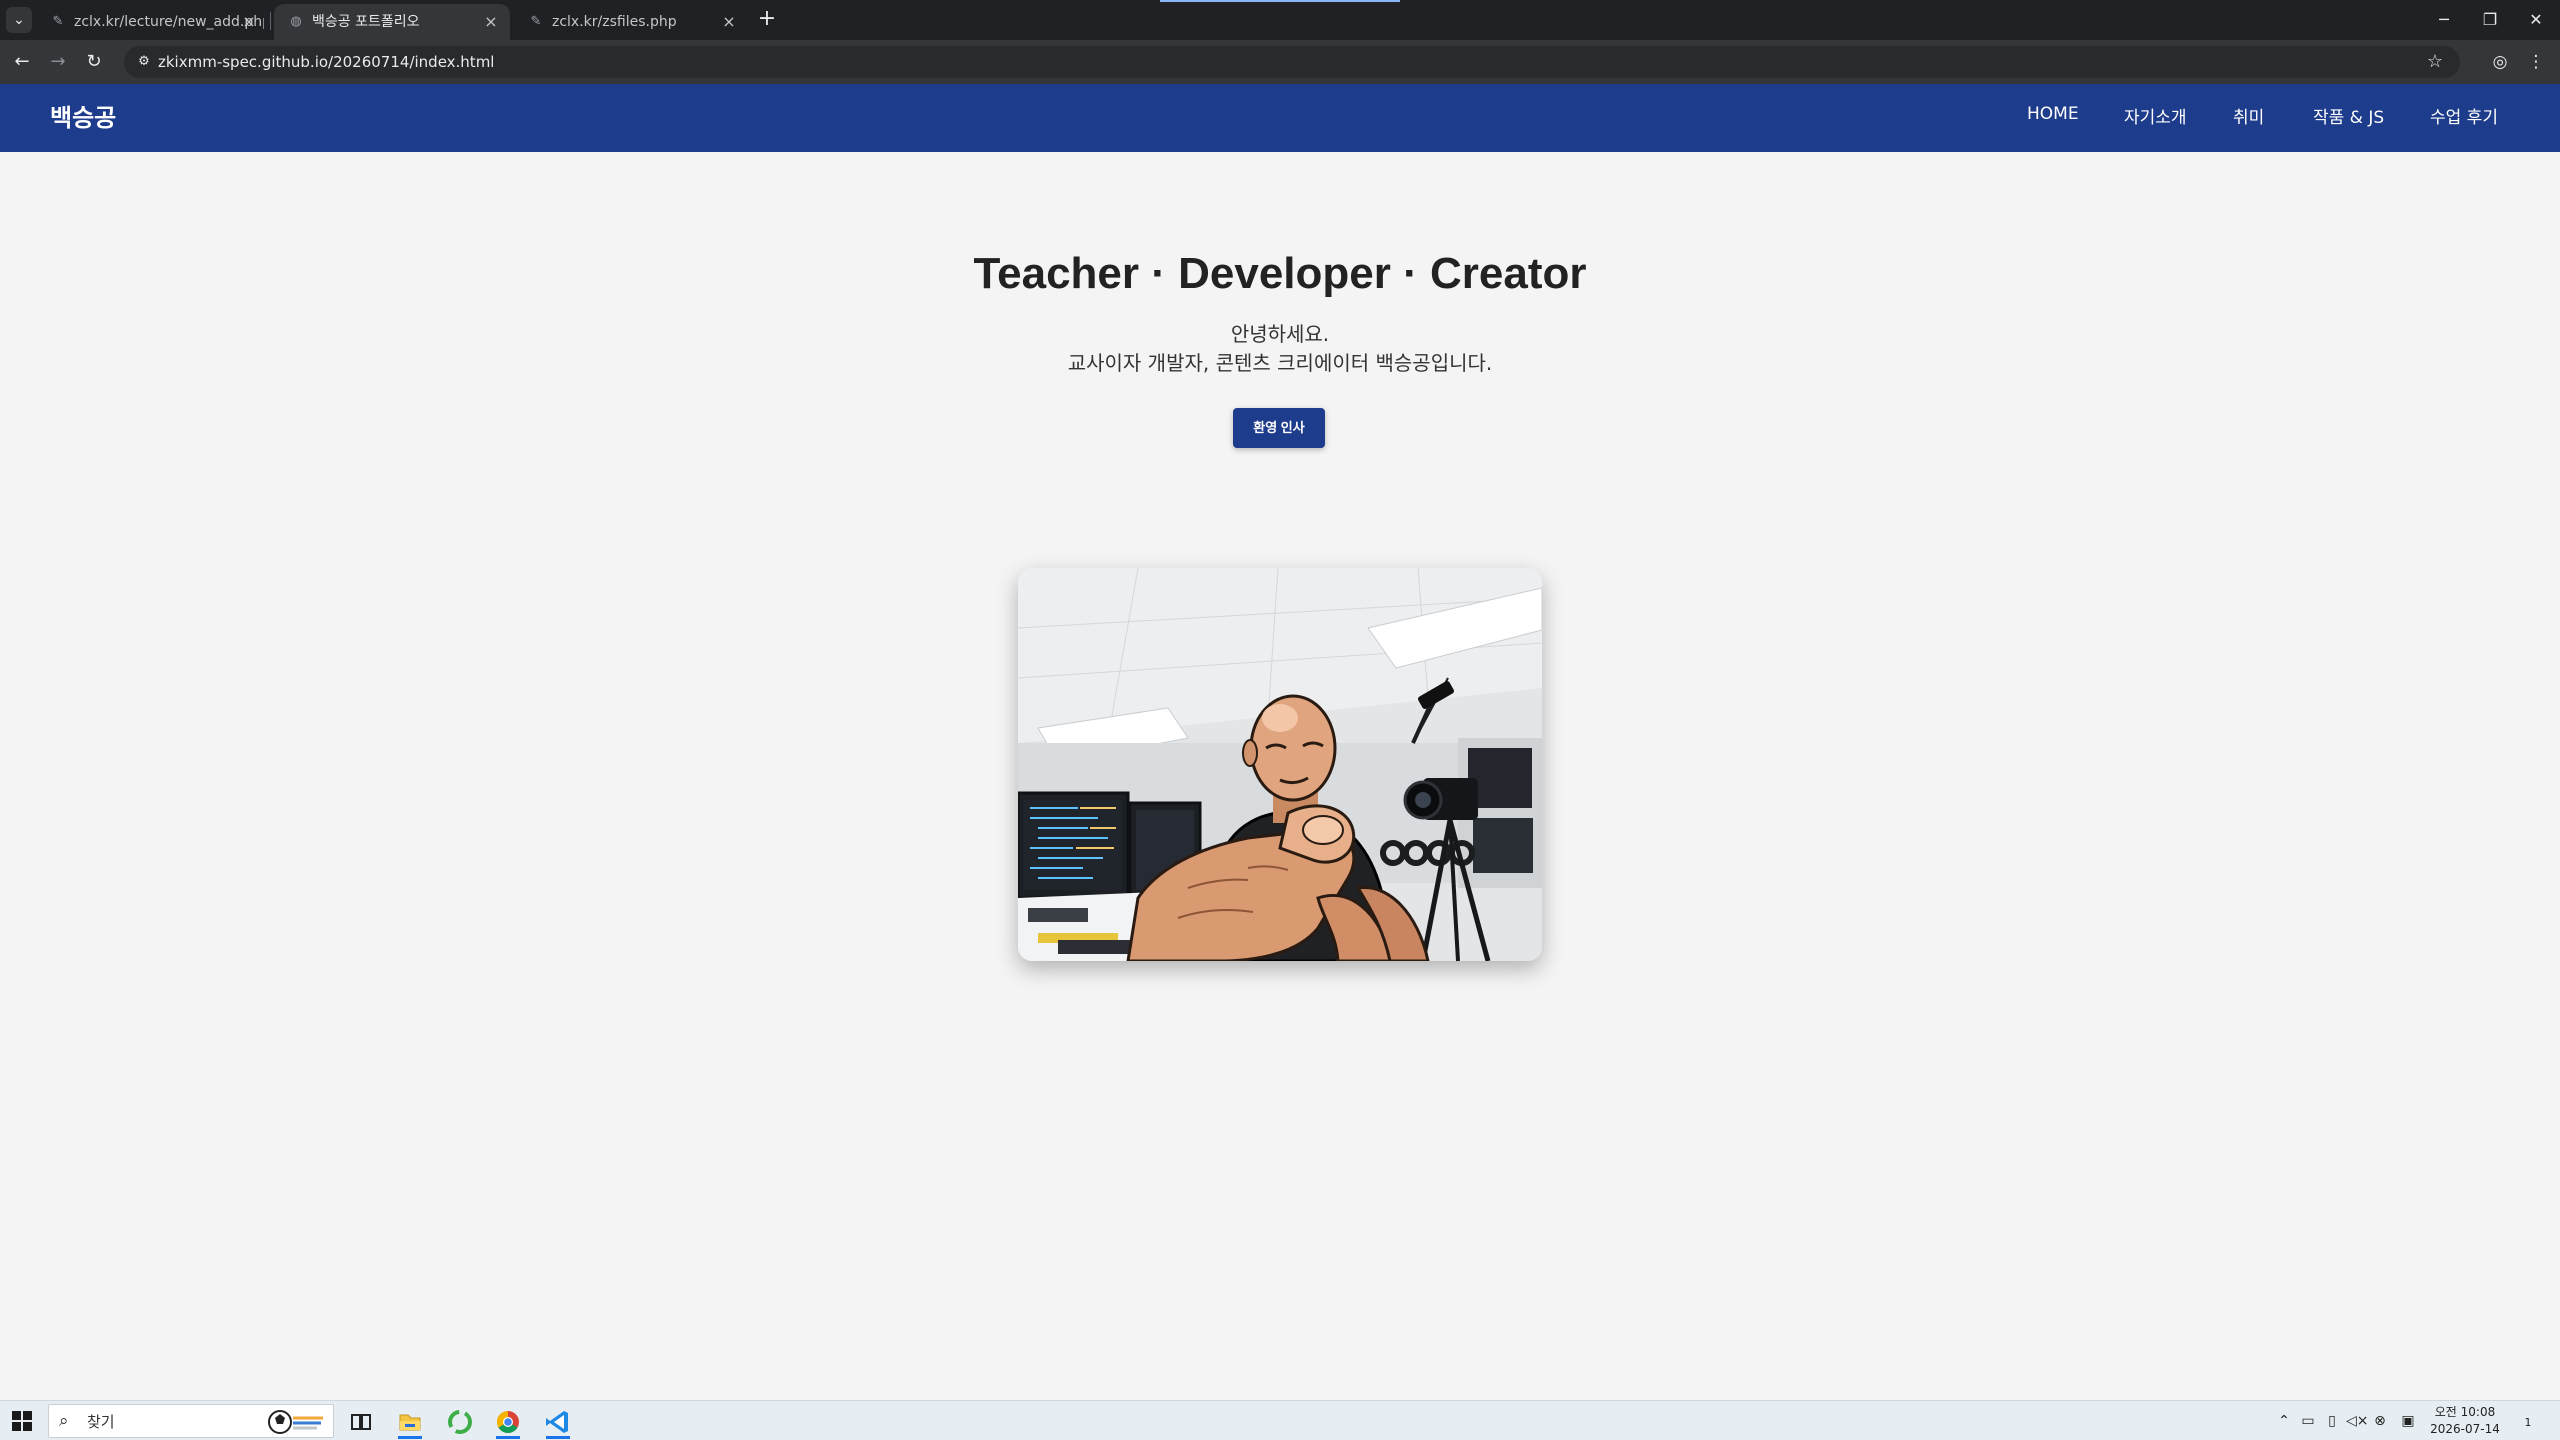  Describe the element at coordinates (2464, 118) in the screenshot. I see `nav-reviews: 수업 후기` at that location.